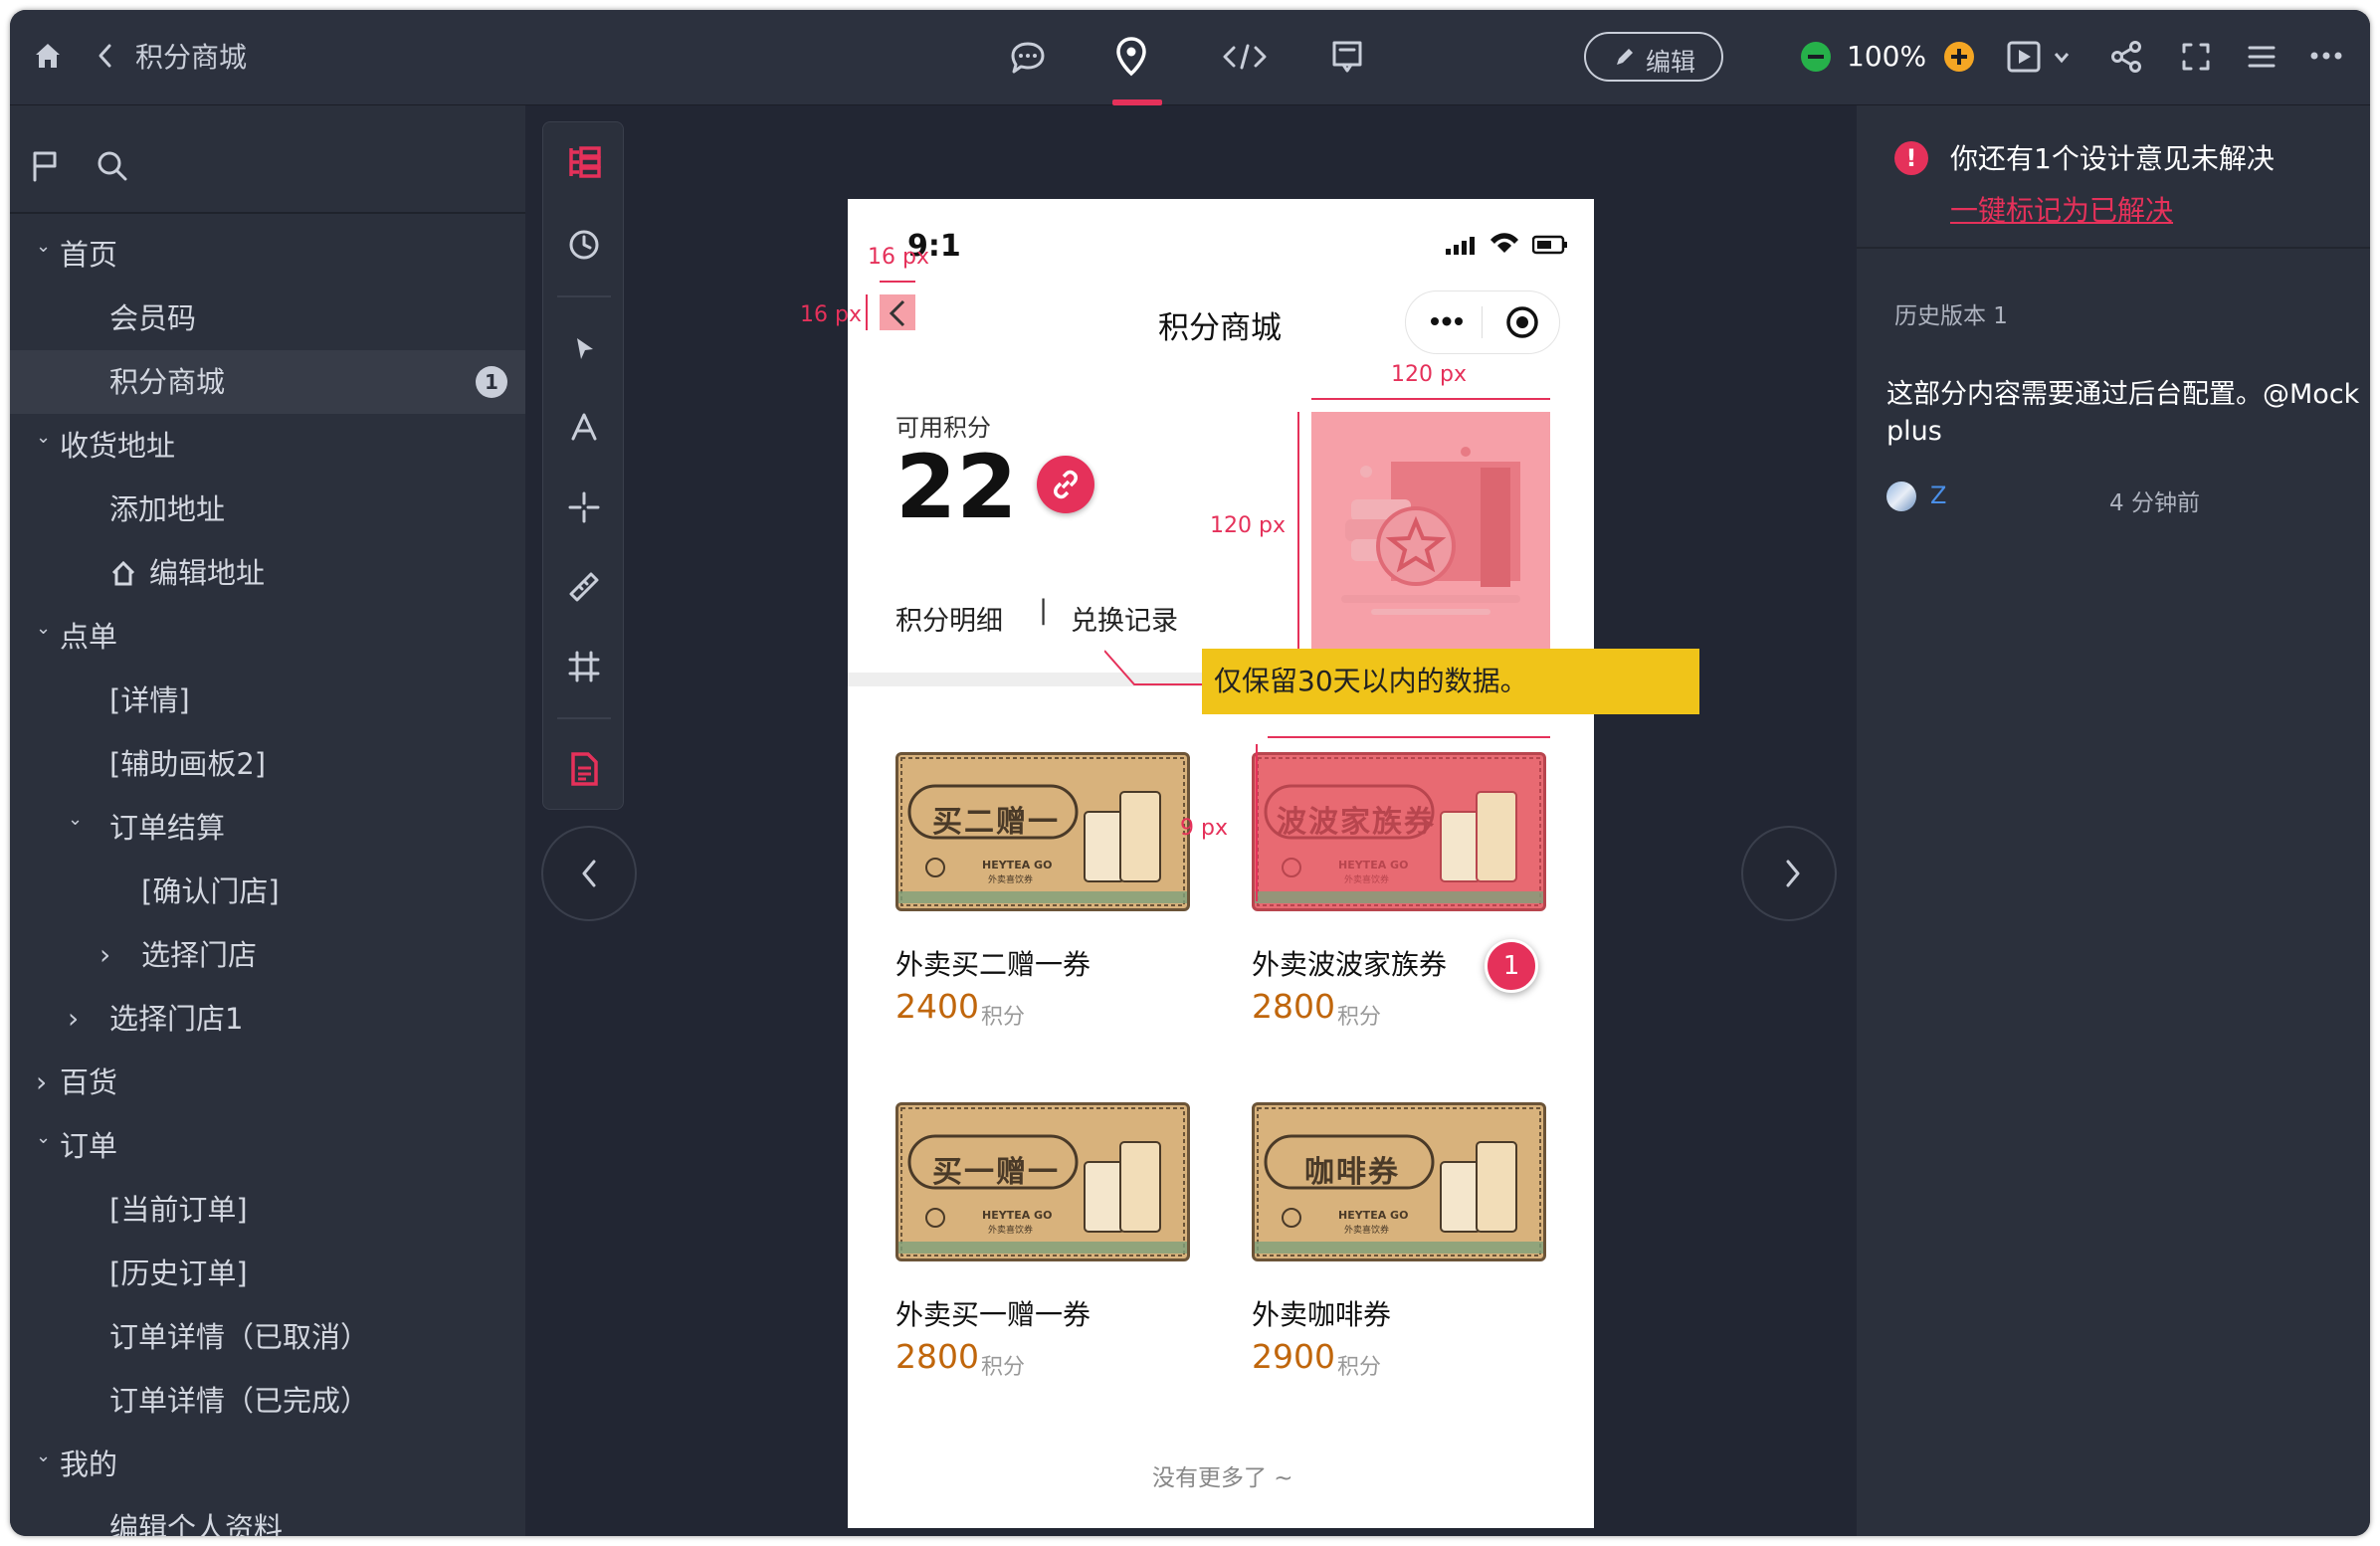 The height and width of the screenshot is (1546, 2380). What do you see at coordinates (267, 382) in the screenshot?
I see `sidebar-item: 积分商城 1` at bounding box center [267, 382].